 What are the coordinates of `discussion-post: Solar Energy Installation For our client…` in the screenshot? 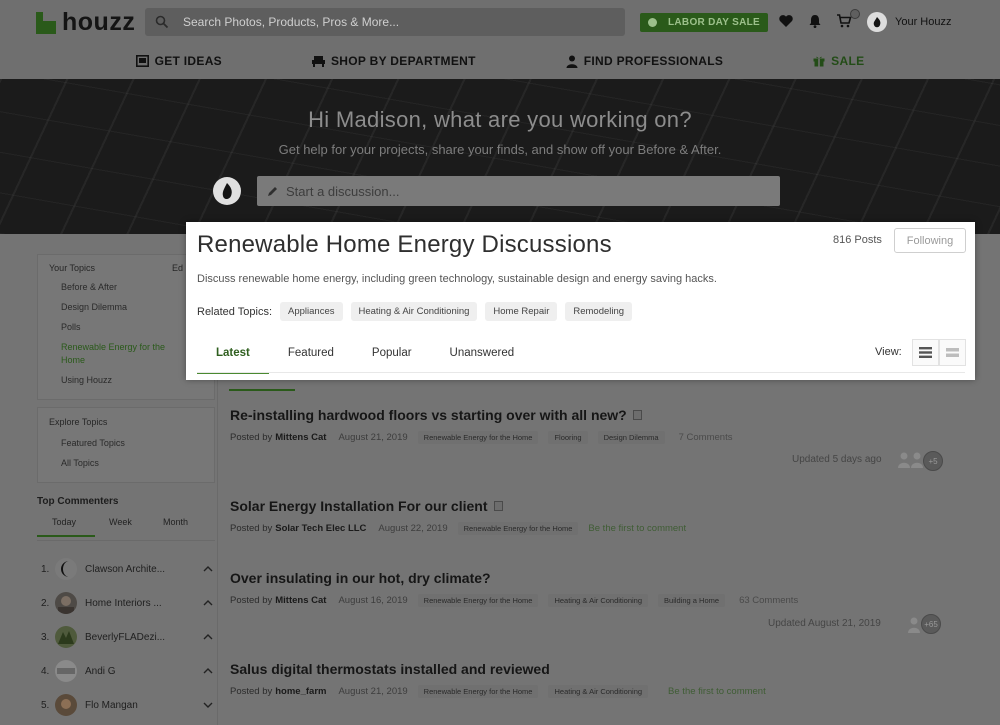 It's located at (590, 516).